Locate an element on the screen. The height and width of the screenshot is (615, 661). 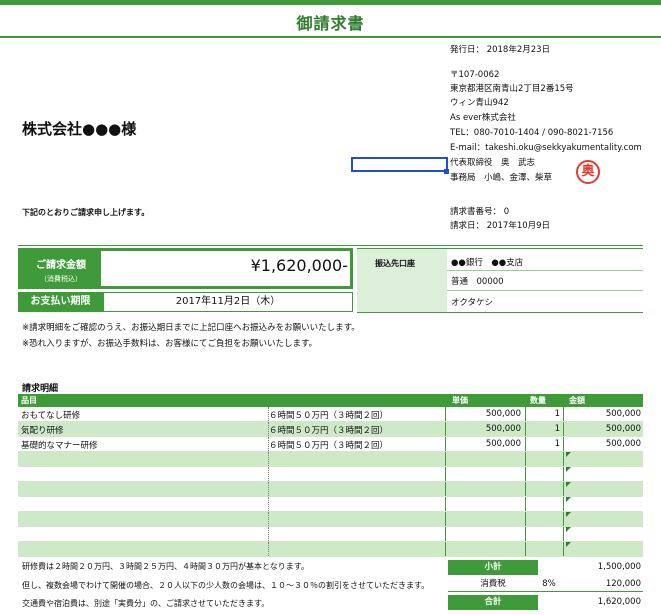
tax-label: 消費税 is located at coordinates (493, 584).